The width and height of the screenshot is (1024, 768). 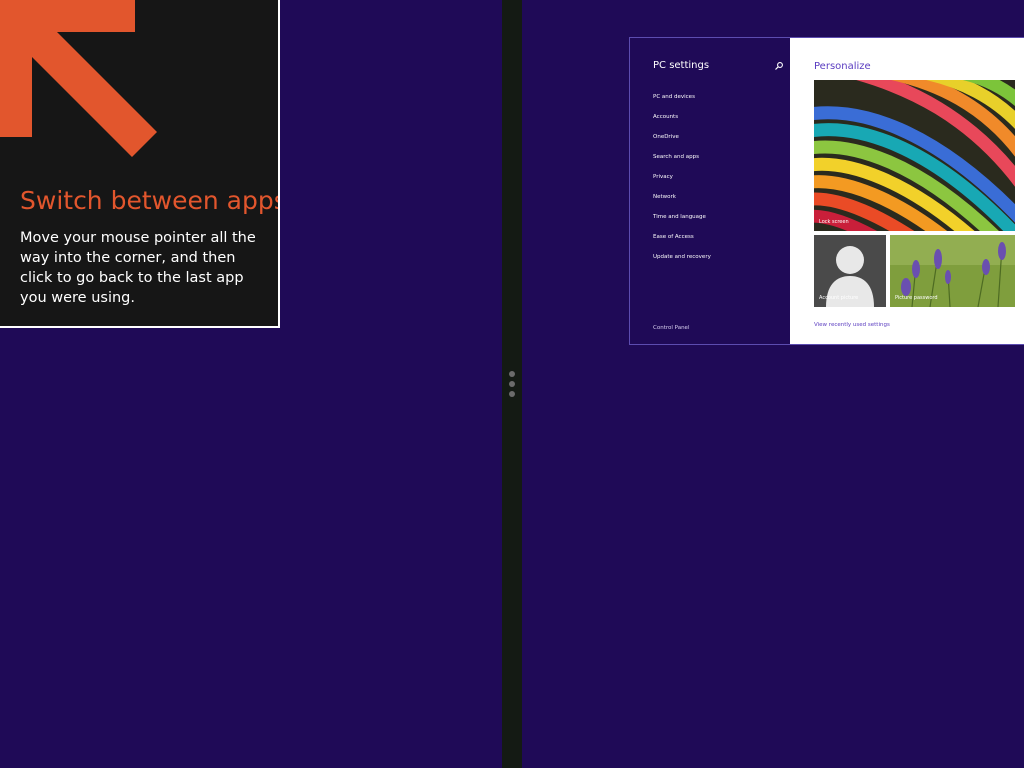 I want to click on nav-item-search-and-apps: Search and apps, so click(x=682, y=163).